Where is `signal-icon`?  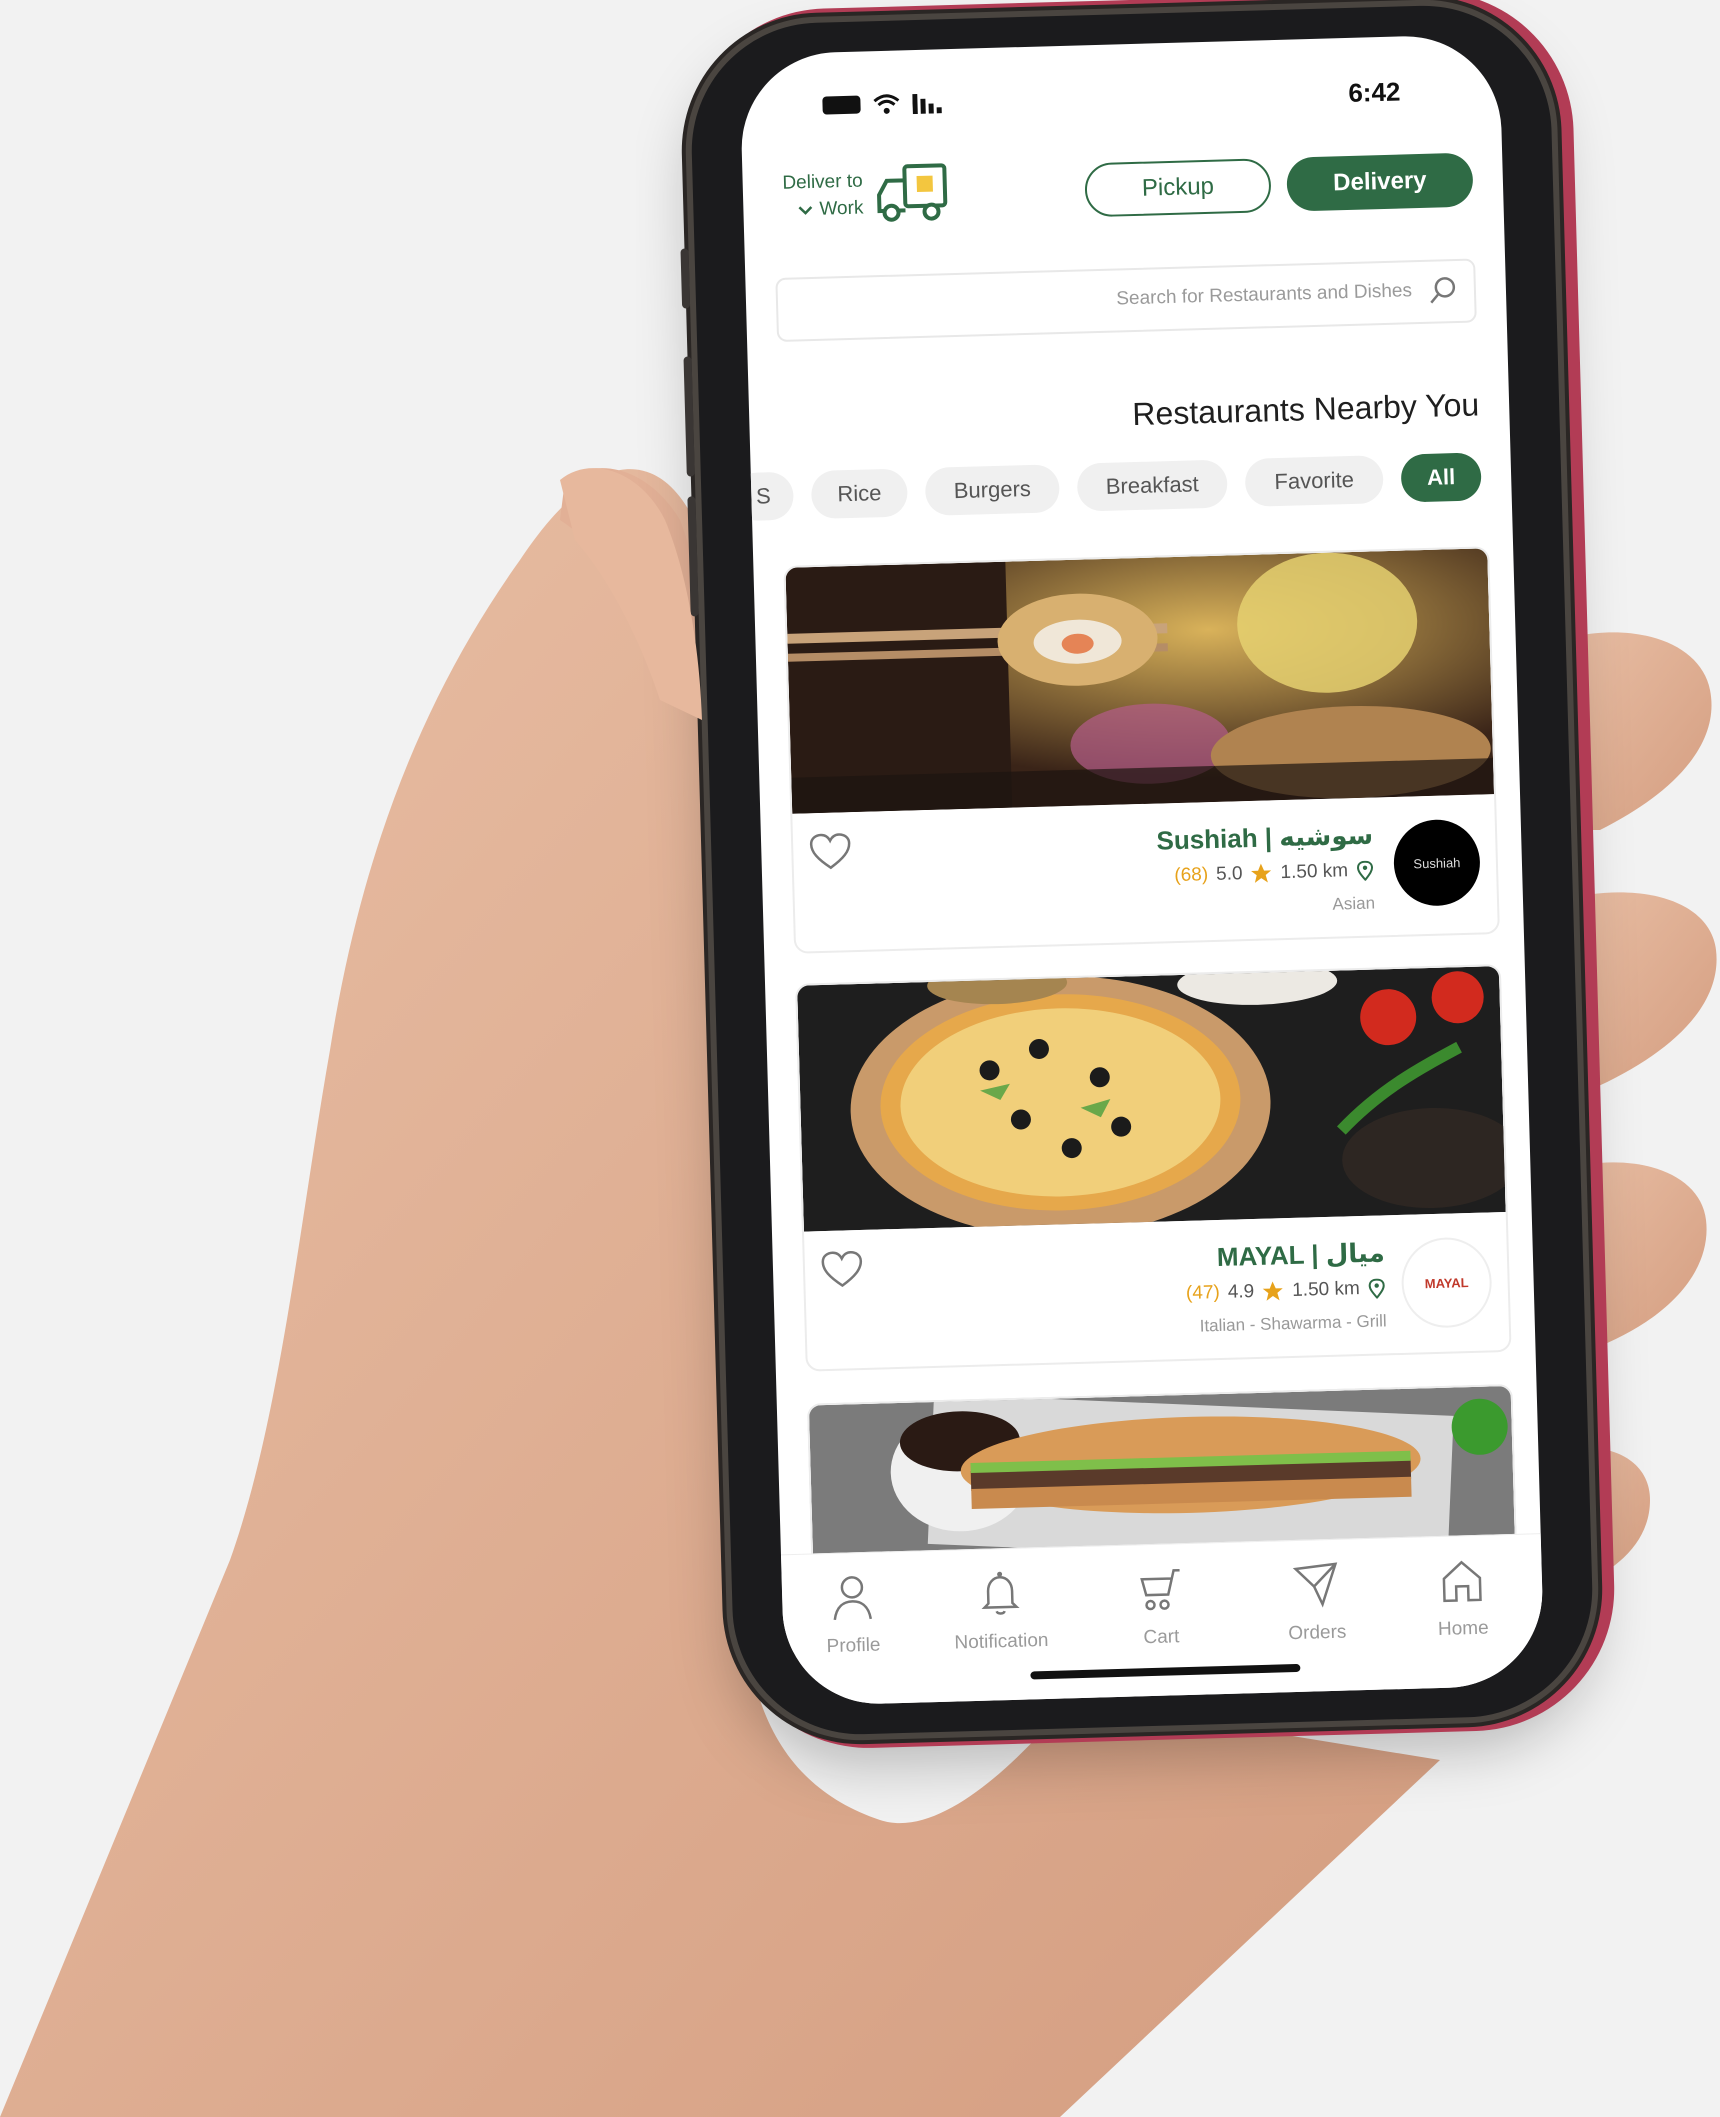
signal-icon is located at coordinates (927, 104).